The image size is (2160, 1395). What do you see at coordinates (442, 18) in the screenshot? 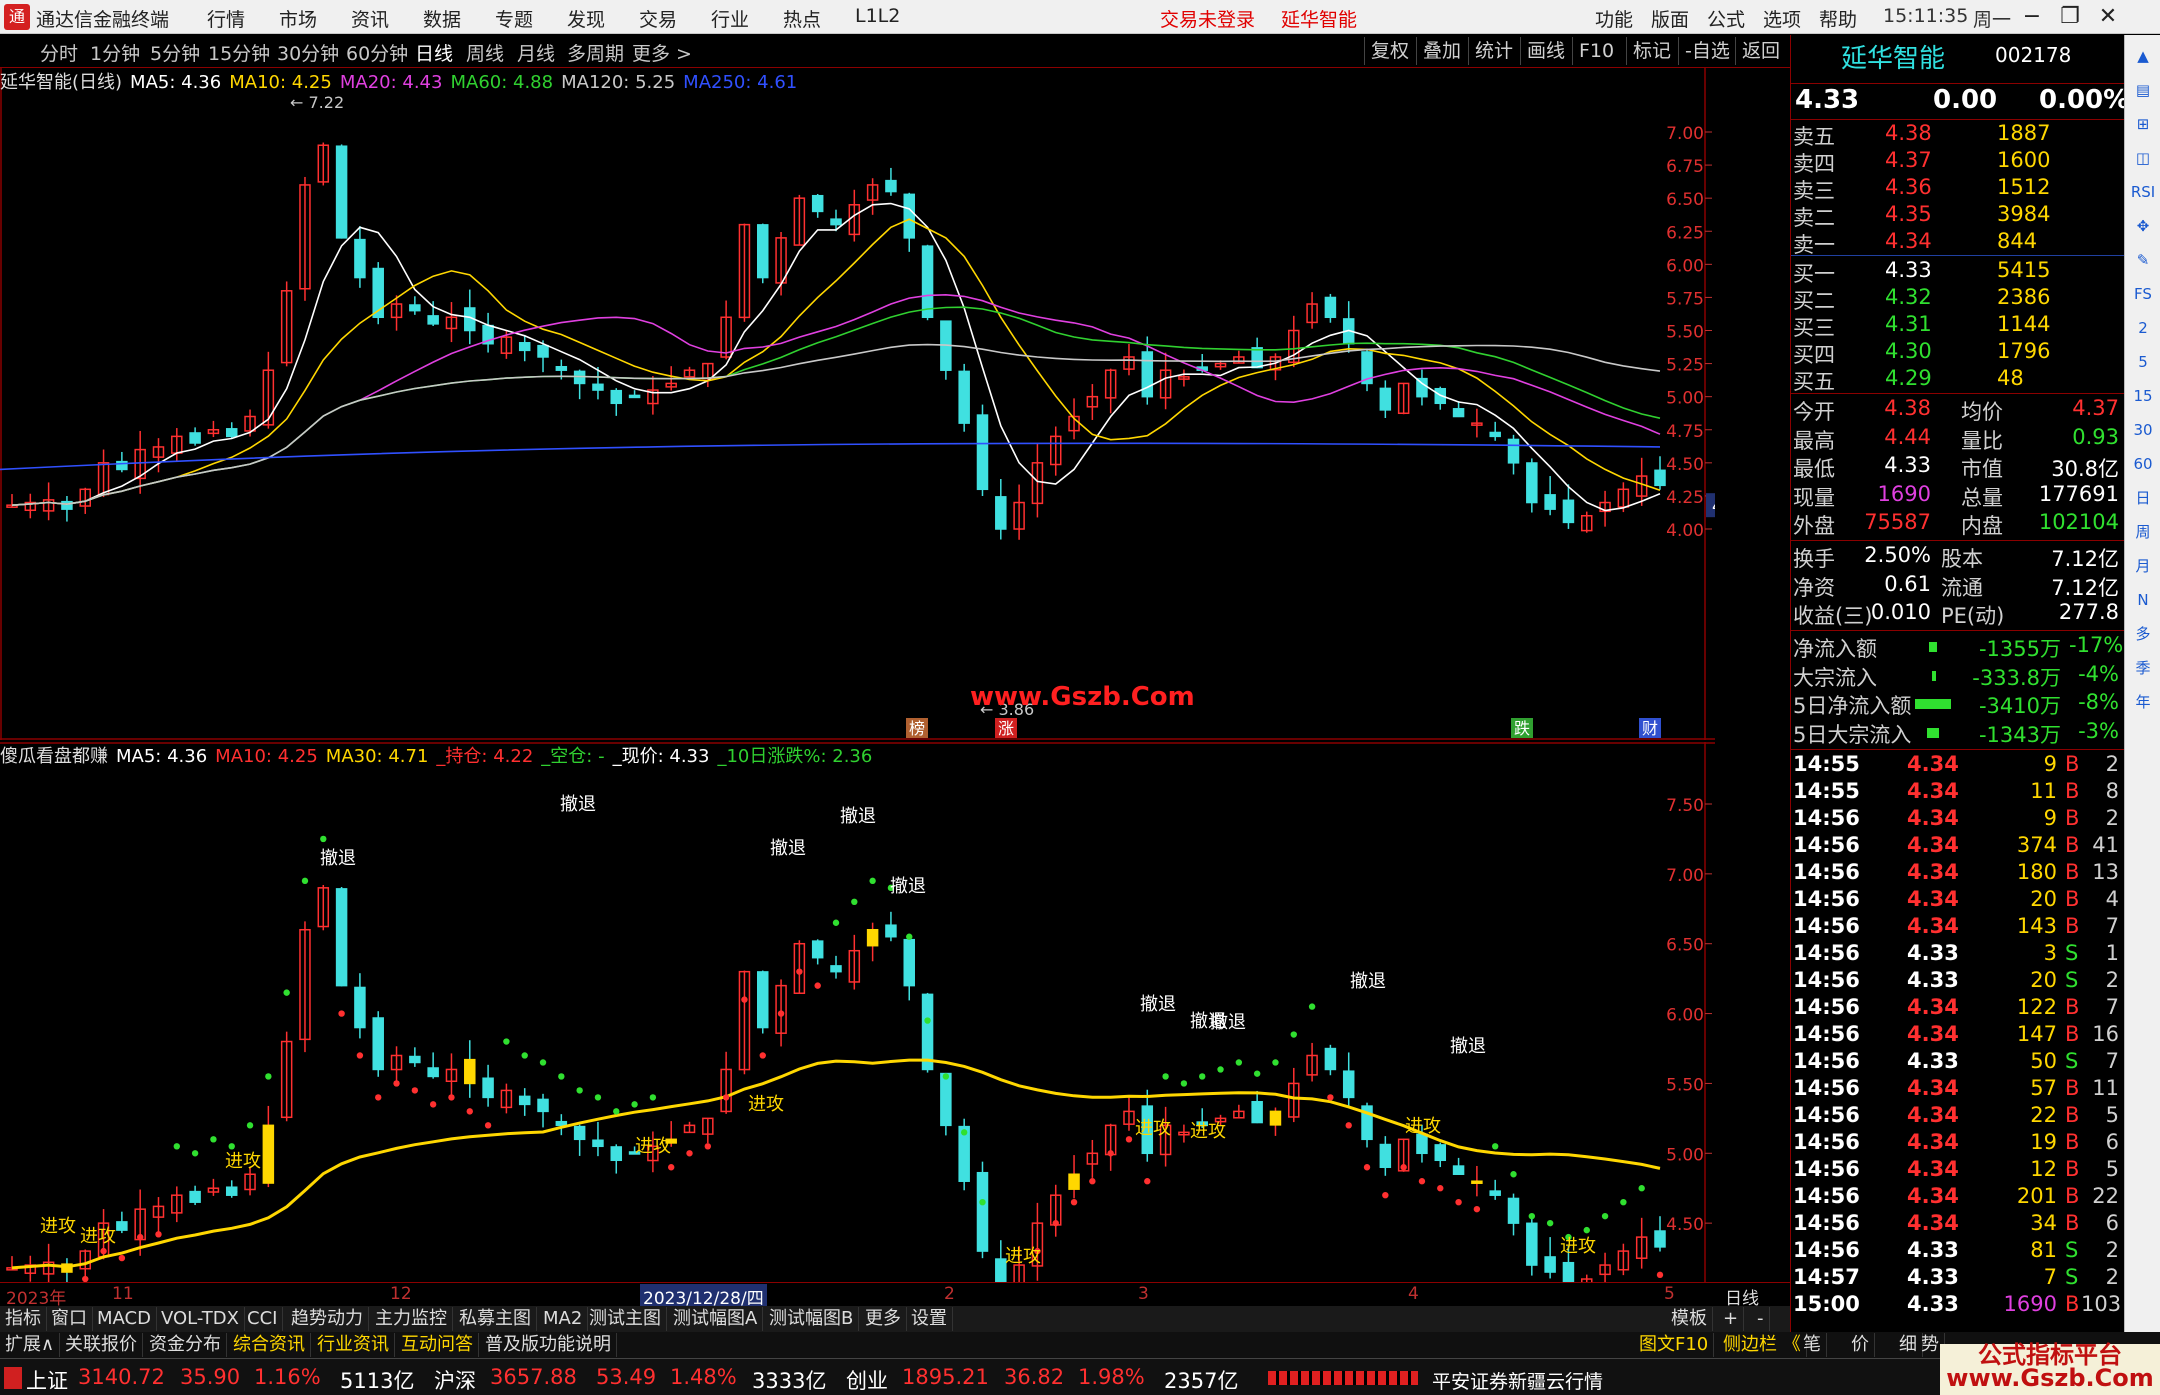
I see `menu-shuju: 数据` at bounding box center [442, 18].